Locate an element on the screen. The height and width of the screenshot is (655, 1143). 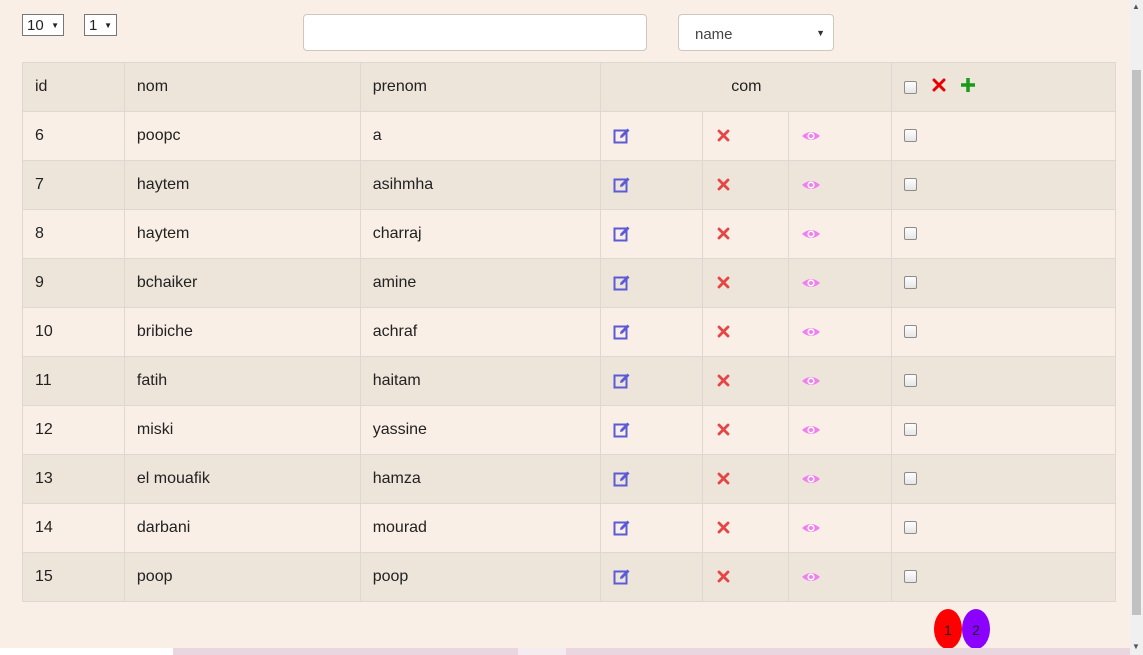
page-select-value: 1 is located at coordinates (93, 25).